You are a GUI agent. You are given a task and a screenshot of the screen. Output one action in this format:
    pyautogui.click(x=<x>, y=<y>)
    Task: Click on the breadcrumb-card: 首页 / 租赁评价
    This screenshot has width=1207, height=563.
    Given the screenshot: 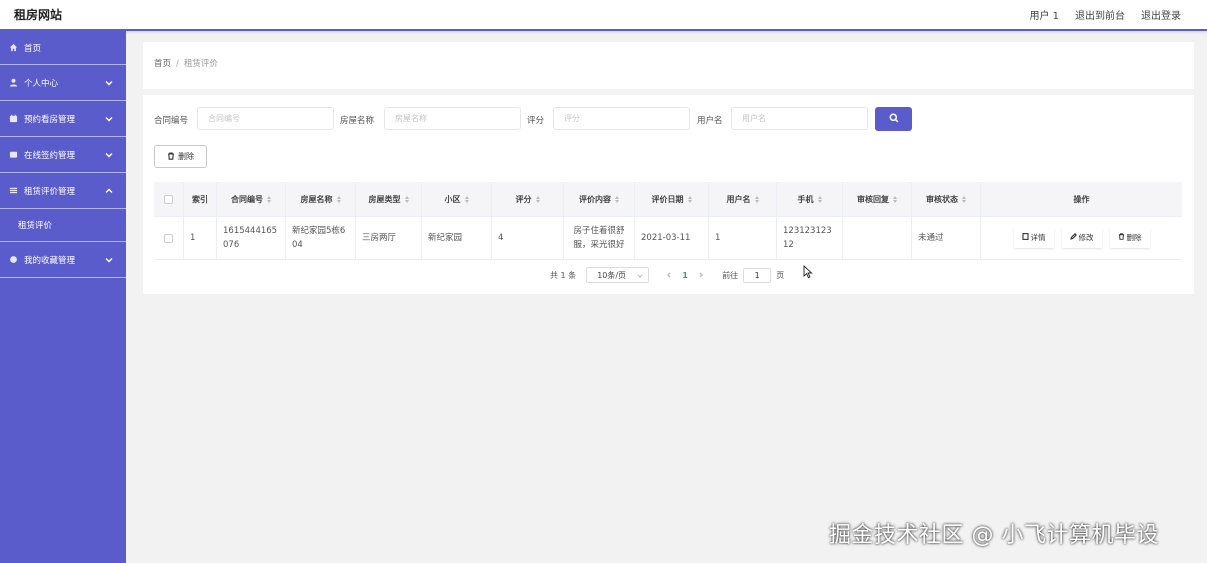 What is the action you would take?
    pyautogui.click(x=668, y=65)
    